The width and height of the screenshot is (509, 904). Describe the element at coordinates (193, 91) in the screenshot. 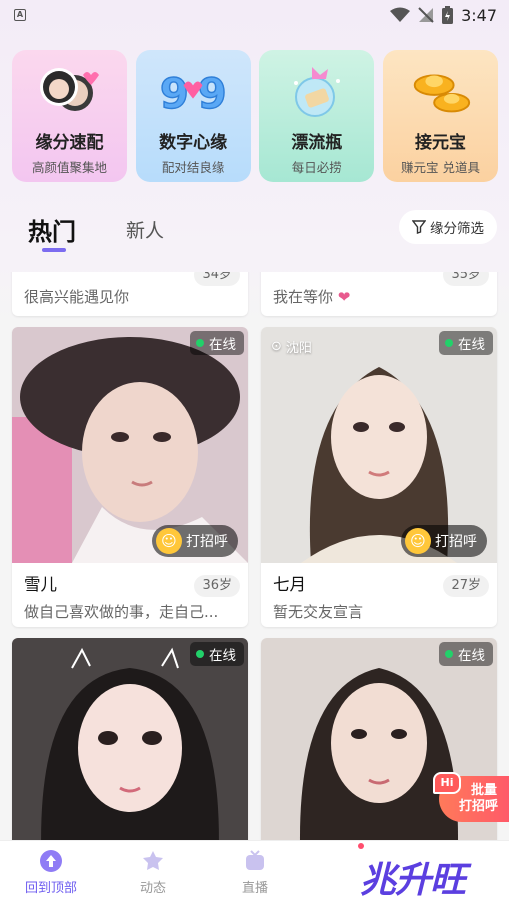

I see `digits-heart-icon: 9 9` at that location.